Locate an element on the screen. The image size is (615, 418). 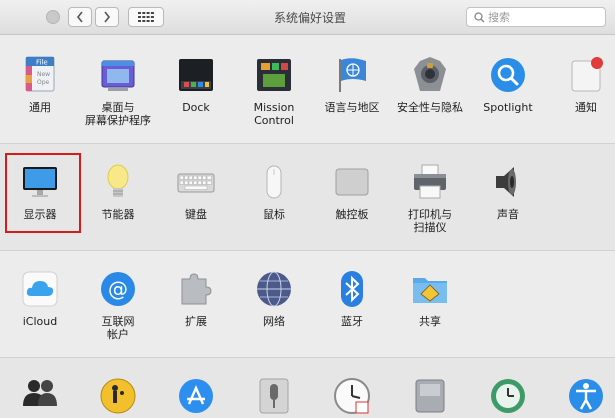
sound-icon is located at coordinates (506, 182).